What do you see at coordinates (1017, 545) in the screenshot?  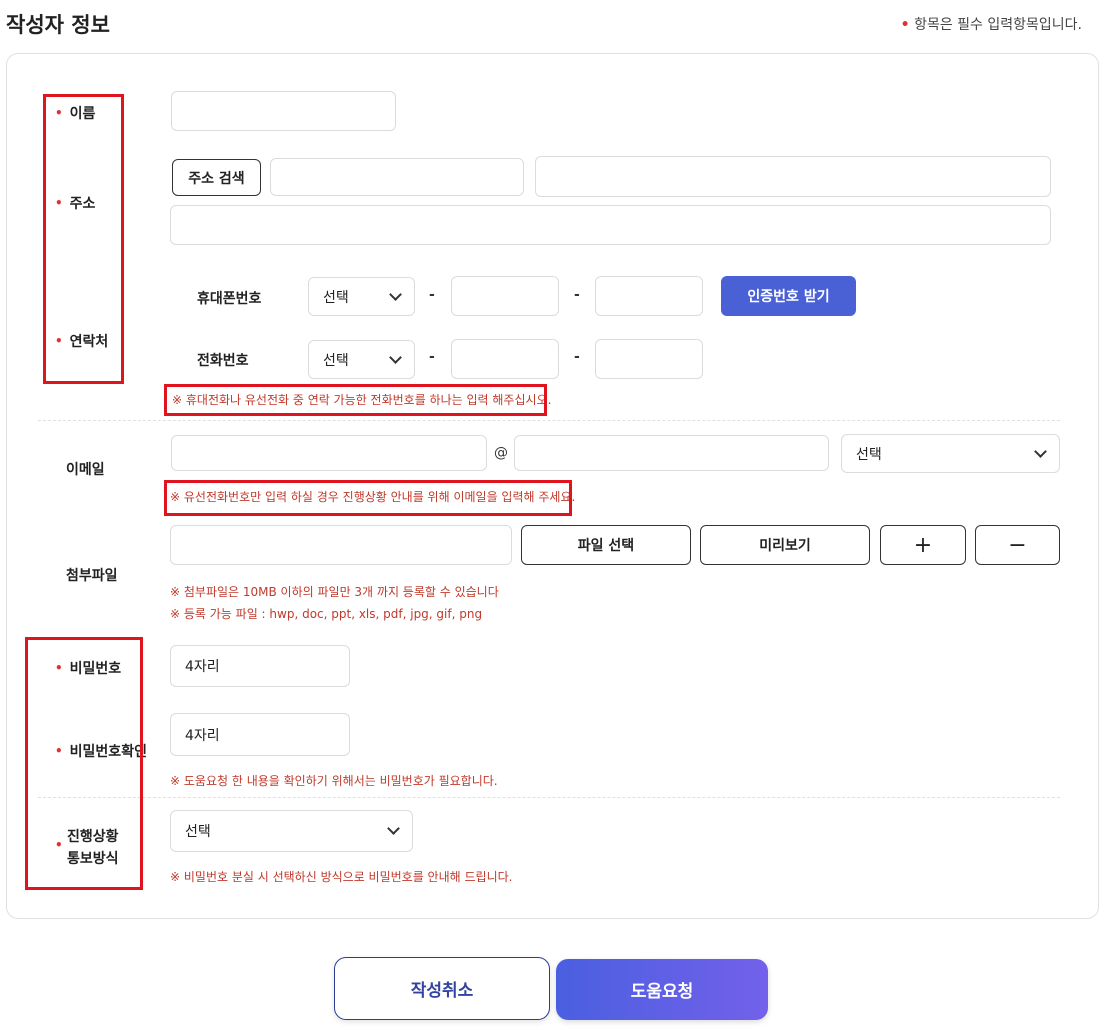 I see `remove-file-button: −` at bounding box center [1017, 545].